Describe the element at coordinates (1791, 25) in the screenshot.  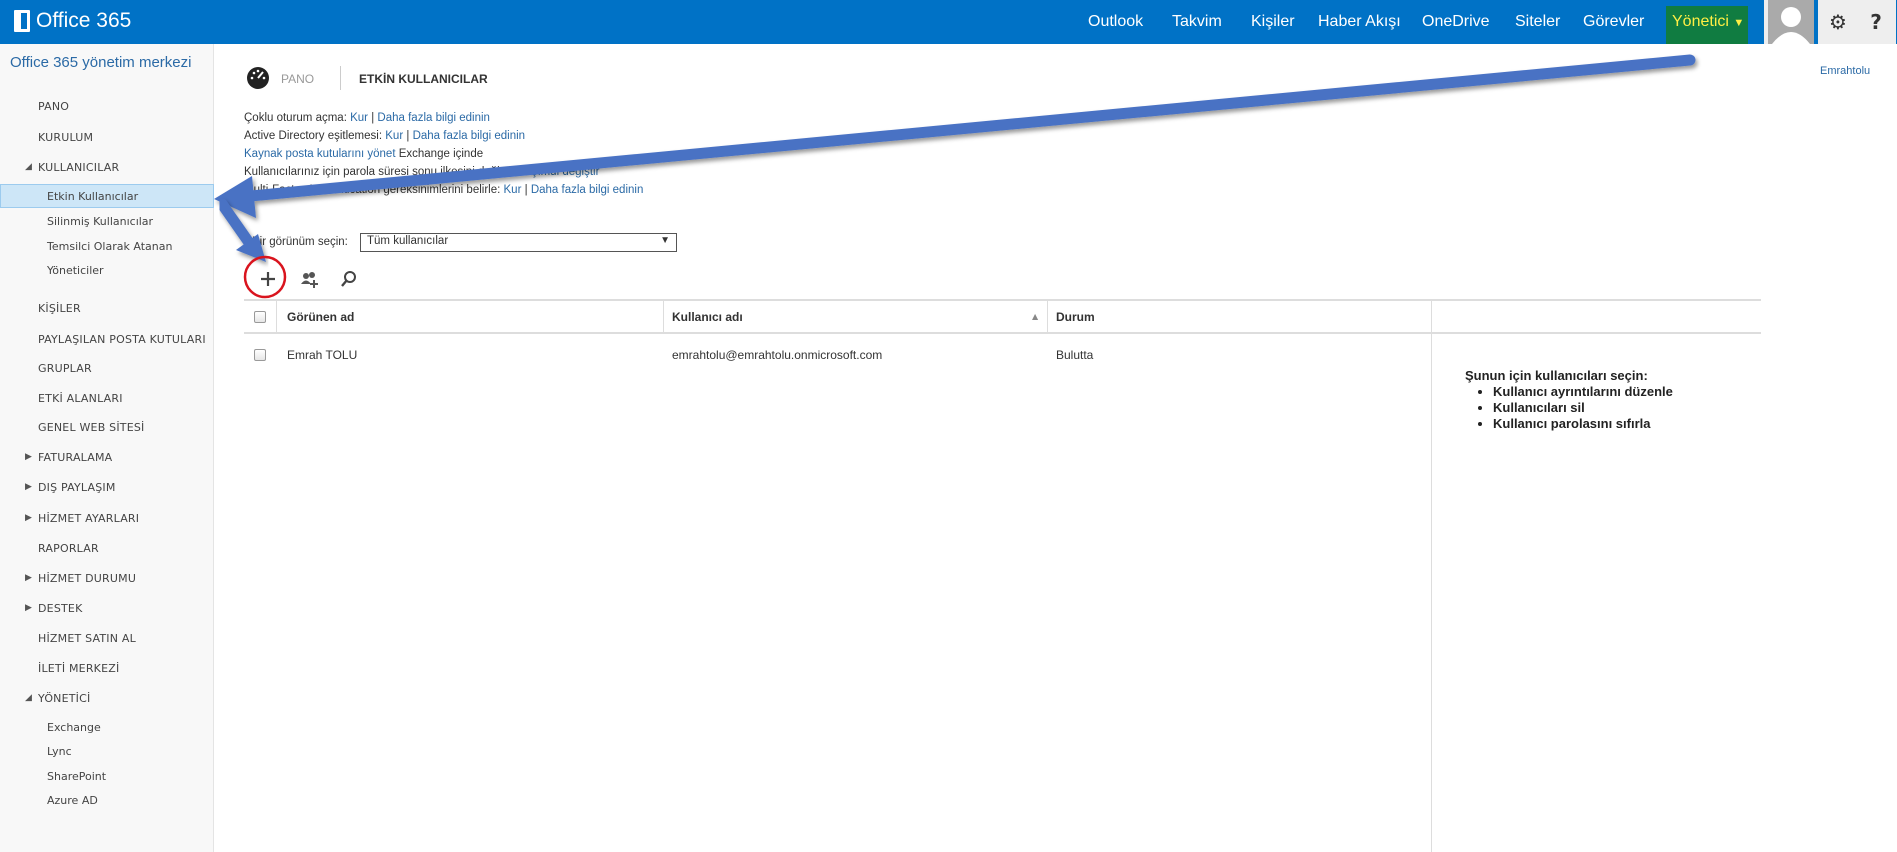
I see `person-icon` at that location.